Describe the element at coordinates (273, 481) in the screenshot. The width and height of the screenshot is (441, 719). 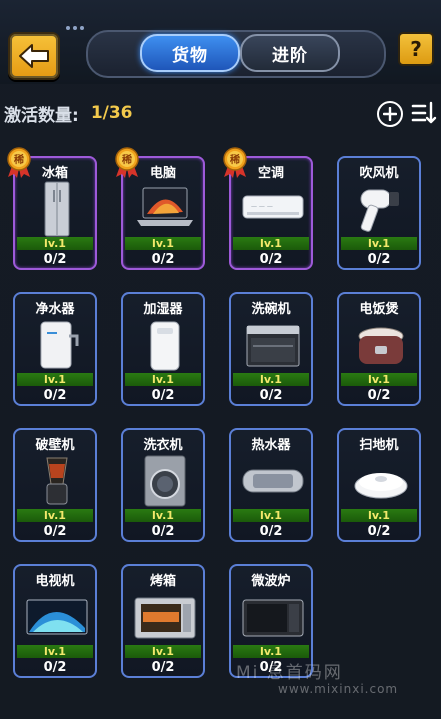
I see `water-heater-icon` at that location.